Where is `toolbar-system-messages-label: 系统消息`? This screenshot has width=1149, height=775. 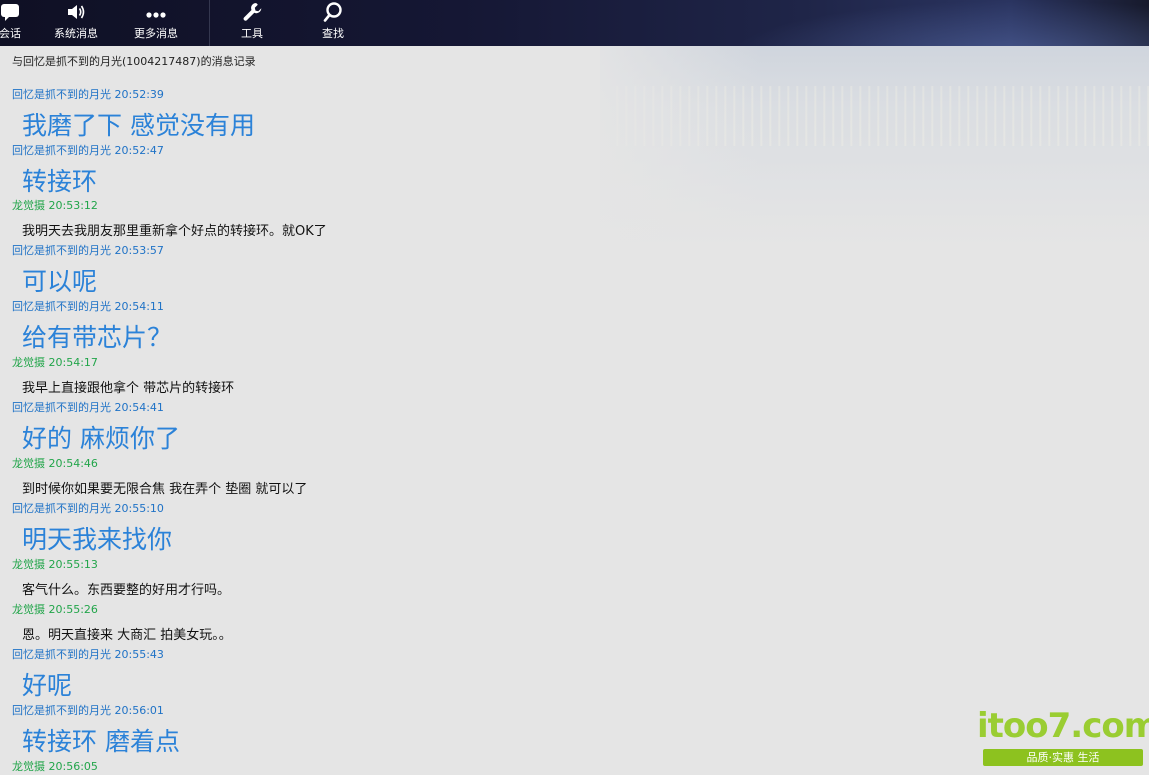
toolbar-system-messages-label: 系统消息 is located at coordinates (76, 33).